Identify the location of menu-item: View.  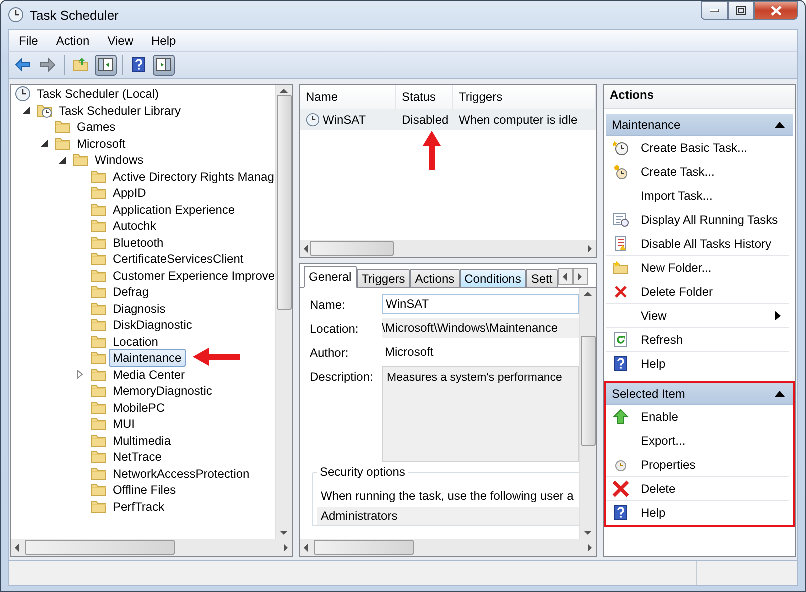
(121, 41).